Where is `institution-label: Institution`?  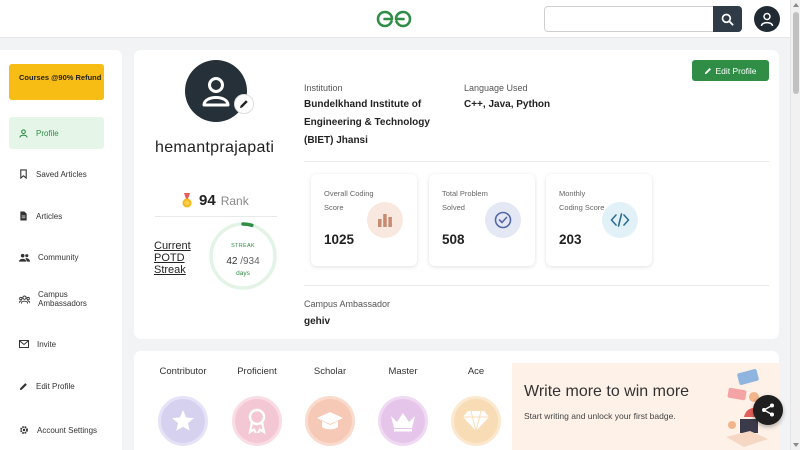
institution-label: Institution is located at coordinates (323, 88).